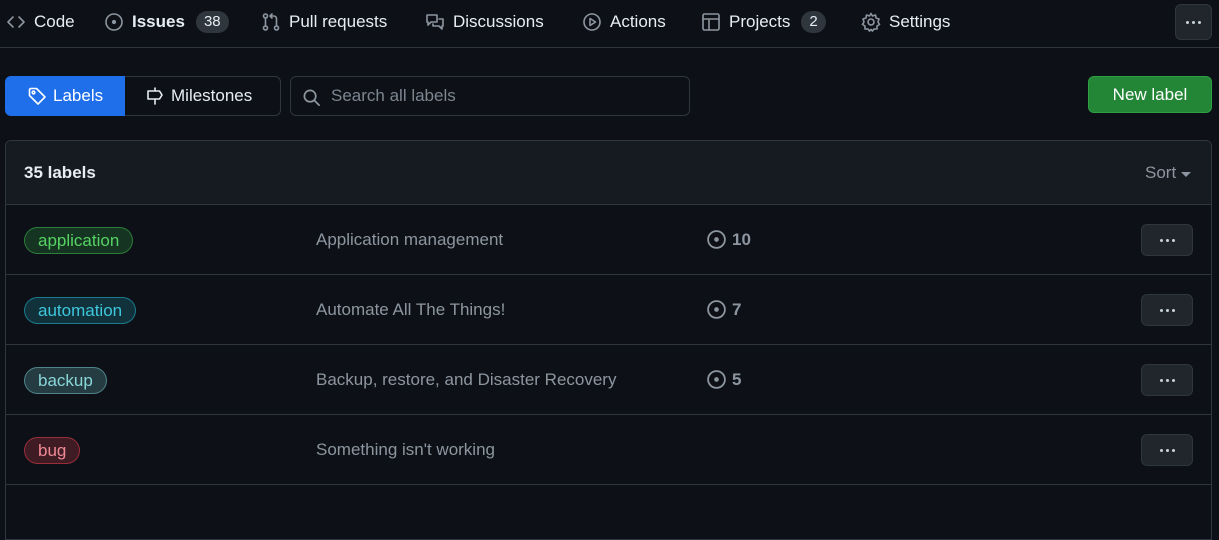 This screenshot has height=540, width=1219. I want to click on label-issues-count: 7, so click(737, 309).